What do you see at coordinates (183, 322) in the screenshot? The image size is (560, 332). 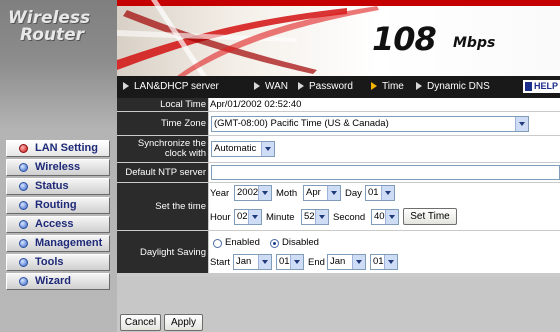 I see `apply-button: Apply` at bounding box center [183, 322].